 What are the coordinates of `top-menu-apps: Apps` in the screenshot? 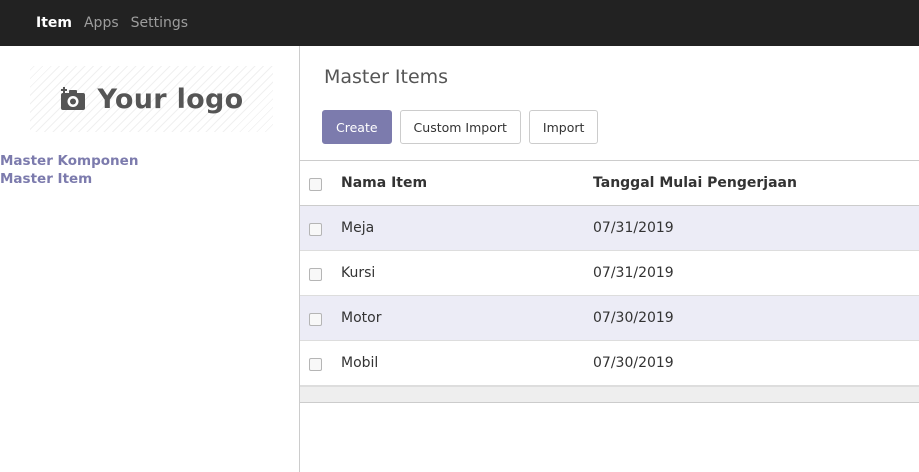 It's located at (101, 23).